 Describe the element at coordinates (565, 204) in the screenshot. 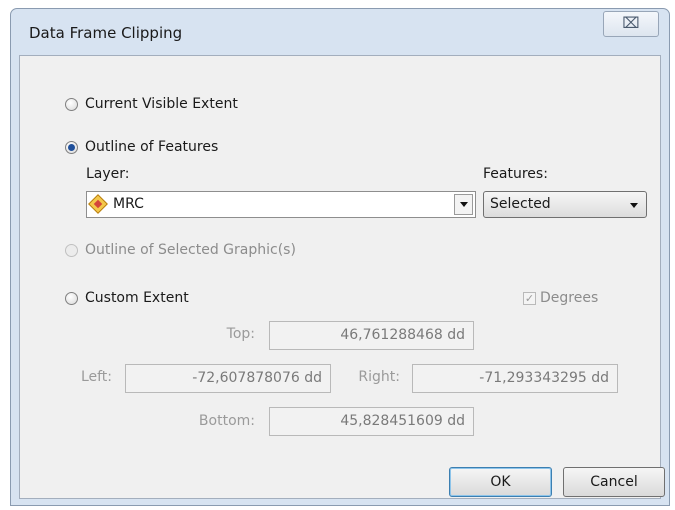

I see `features-combobox: Selected` at that location.